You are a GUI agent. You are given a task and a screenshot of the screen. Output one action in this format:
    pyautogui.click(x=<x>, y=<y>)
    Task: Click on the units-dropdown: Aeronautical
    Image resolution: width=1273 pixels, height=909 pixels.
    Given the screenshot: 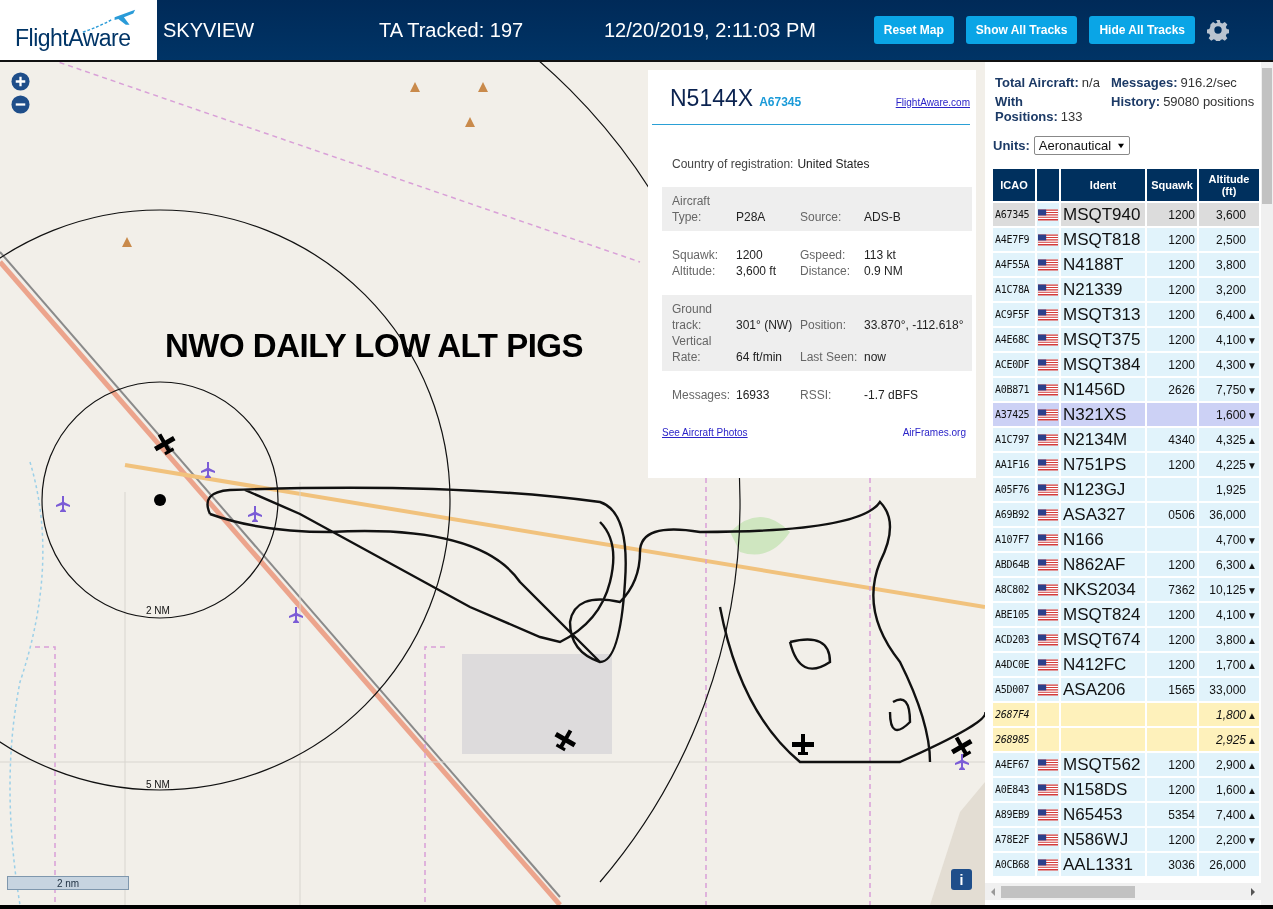 What is the action you would take?
    pyautogui.click(x=1082, y=145)
    